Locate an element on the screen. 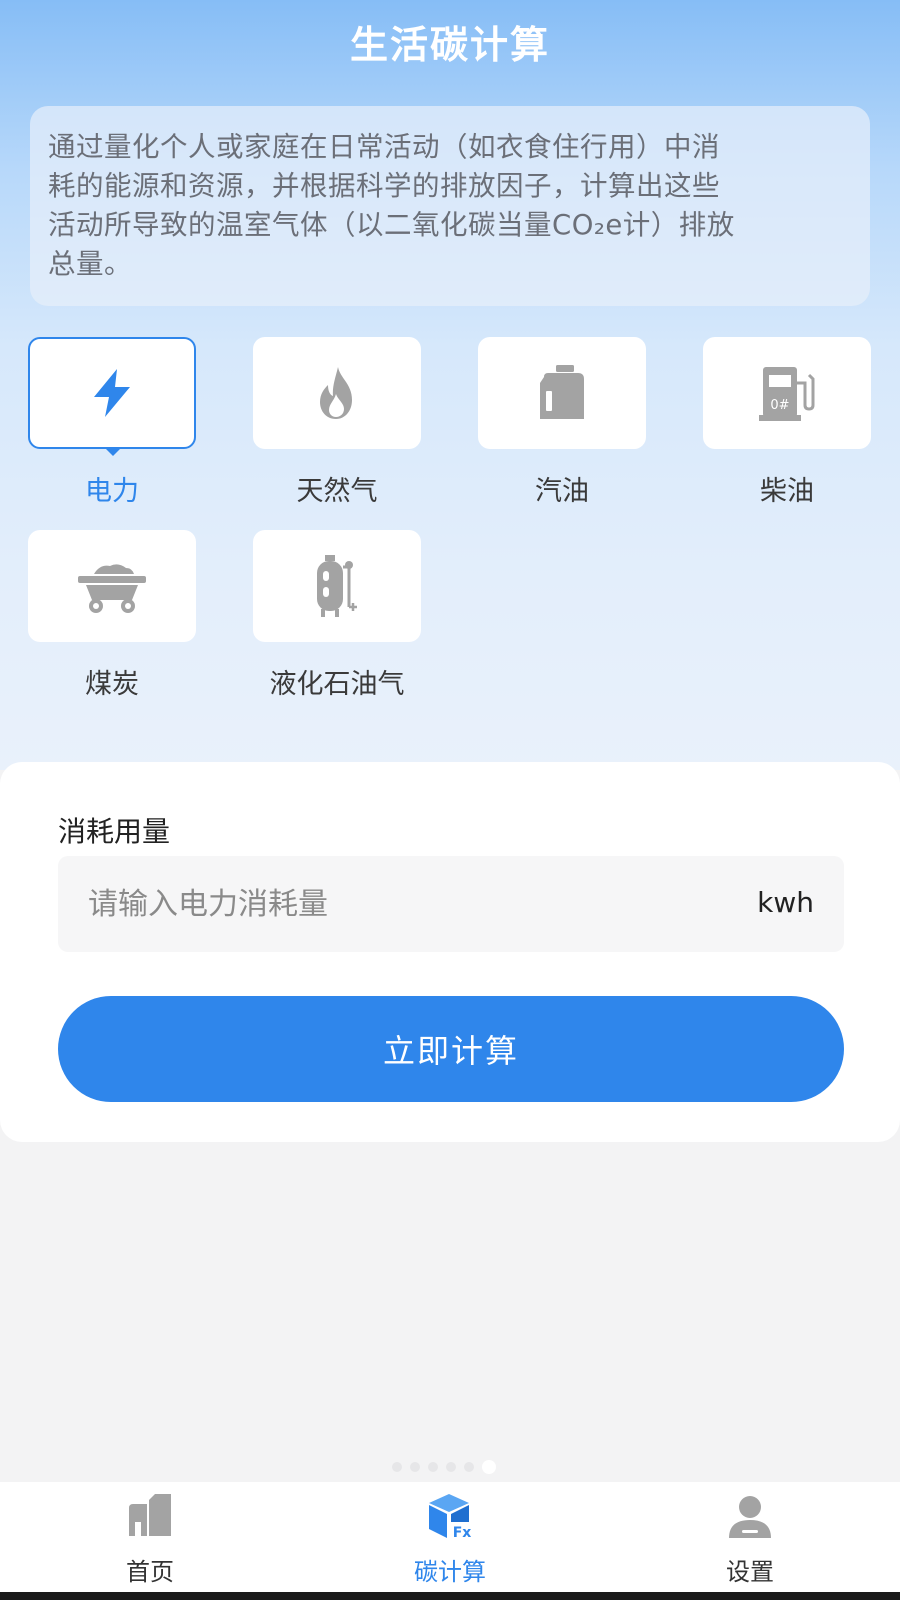 The image size is (900, 1600). consumption-input-box: kwh is located at coordinates (451, 904).